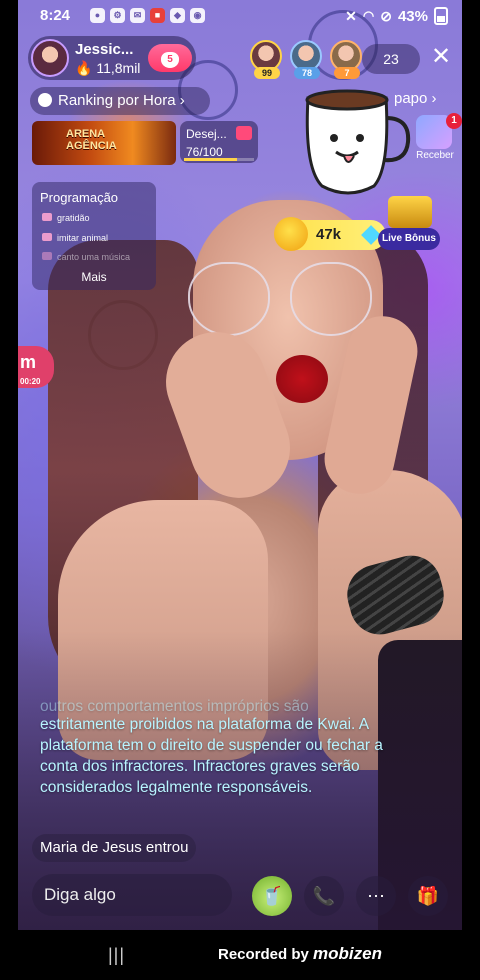 The width and height of the screenshot is (480, 980). Describe the element at coordinates (368, 15) in the screenshot. I see `wifi-icon: ◠` at that location.